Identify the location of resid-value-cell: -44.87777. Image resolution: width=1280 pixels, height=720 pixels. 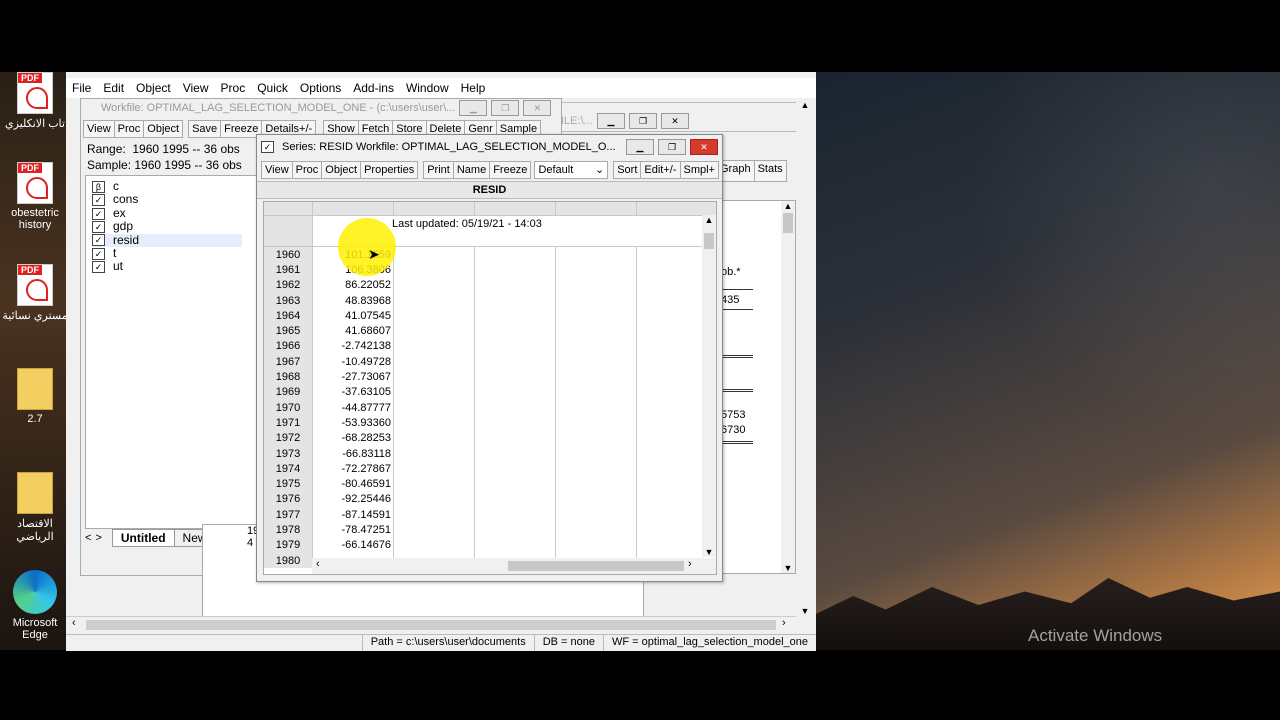
(353, 407).